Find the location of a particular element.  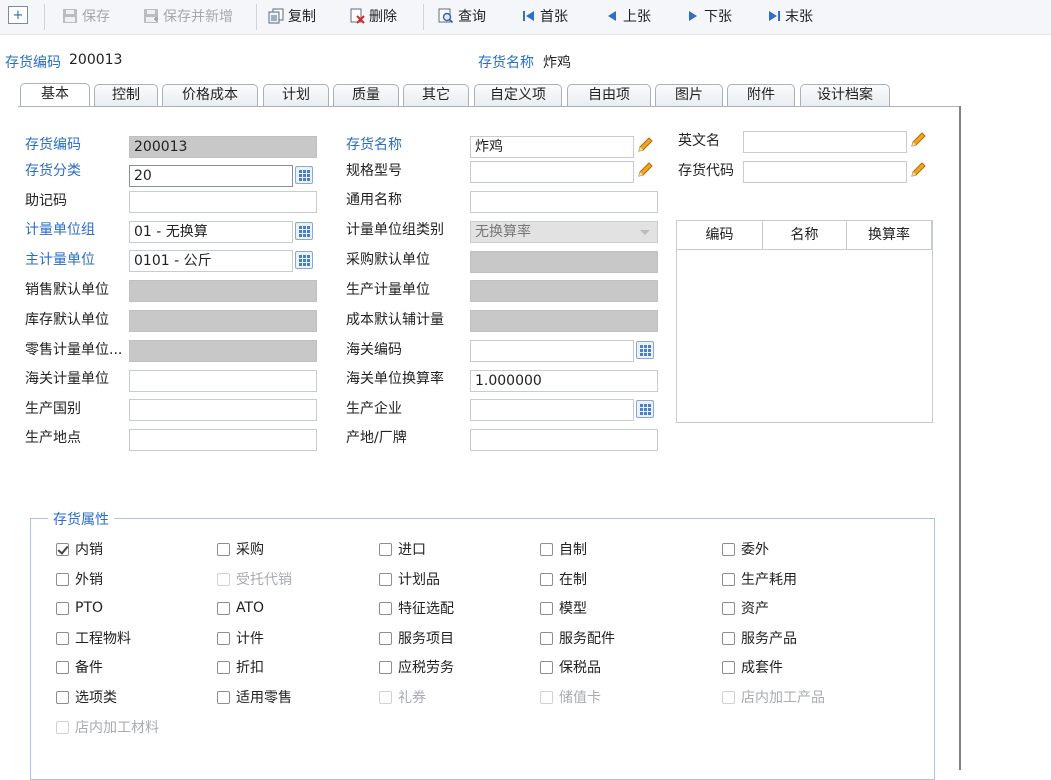

save-and-new-button: 保存并新增 is located at coordinates (188, 16).